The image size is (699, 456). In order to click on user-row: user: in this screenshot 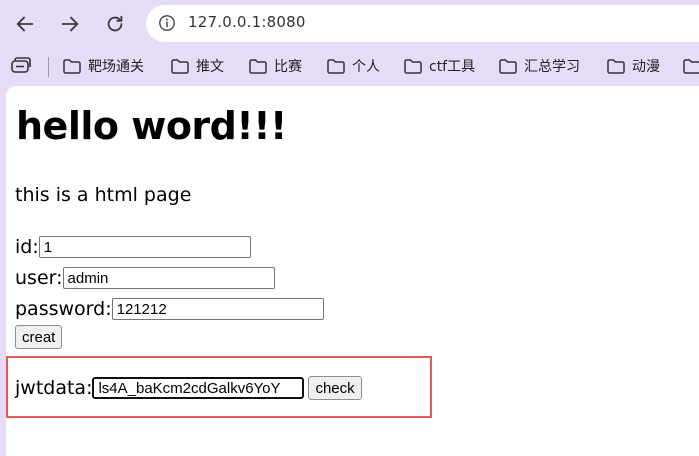, I will do `click(145, 278)`.